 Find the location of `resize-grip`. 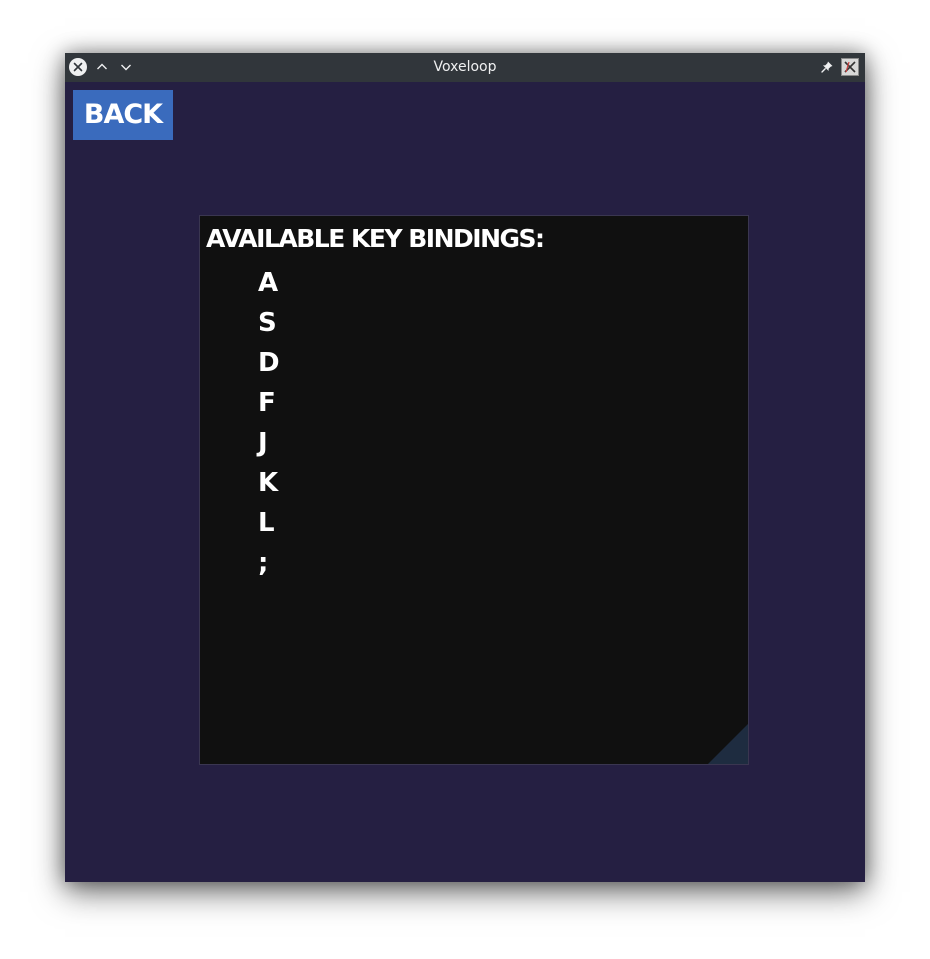

resize-grip is located at coordinates (728, 744).